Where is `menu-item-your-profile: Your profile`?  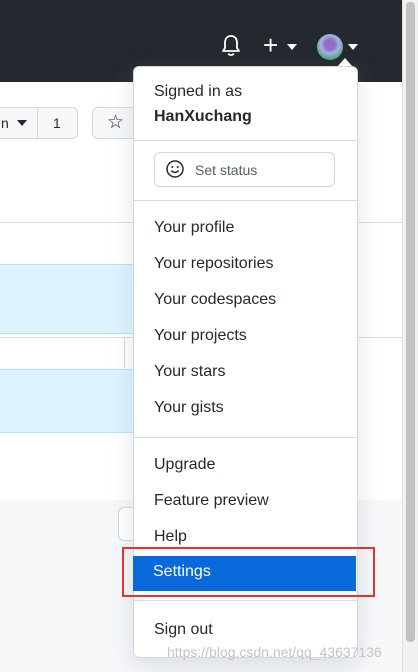
menu-item-your-profile: Your profile is located at coordinates (245, 228).